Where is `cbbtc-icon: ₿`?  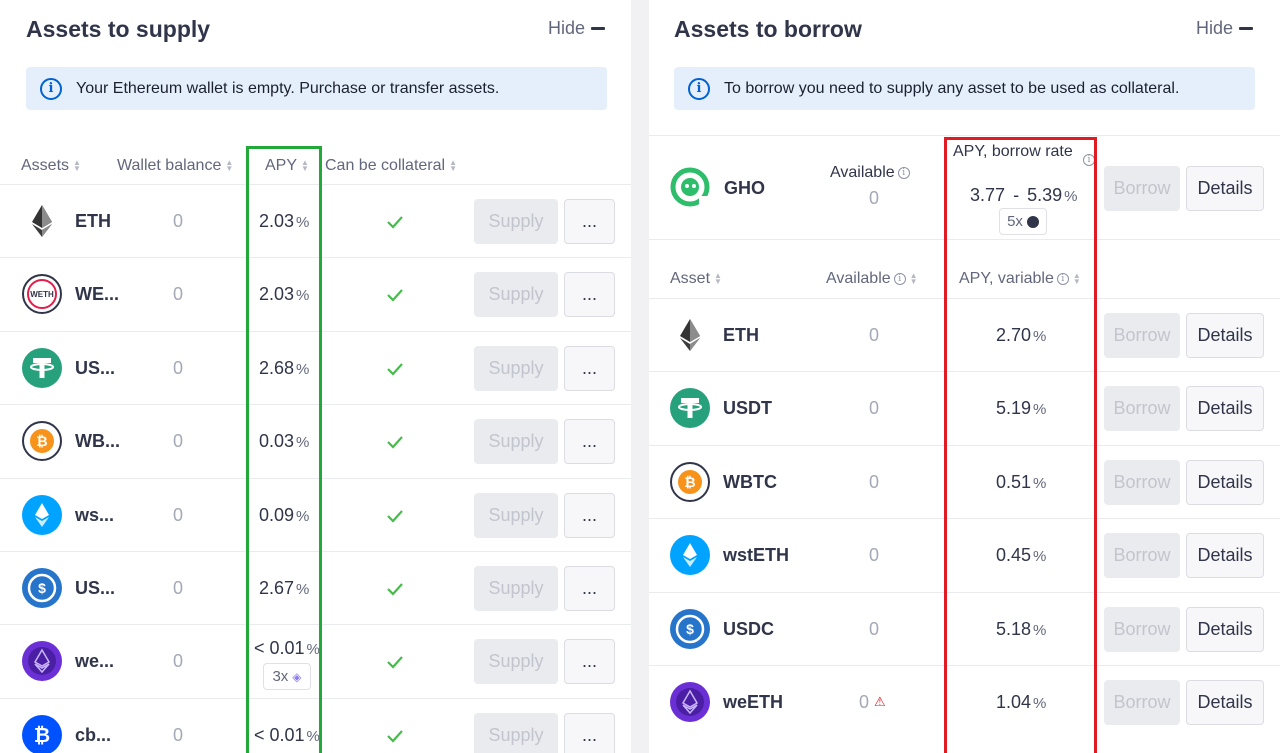
cbbtc-icon: ₿ is located at coordinates (42, 733).